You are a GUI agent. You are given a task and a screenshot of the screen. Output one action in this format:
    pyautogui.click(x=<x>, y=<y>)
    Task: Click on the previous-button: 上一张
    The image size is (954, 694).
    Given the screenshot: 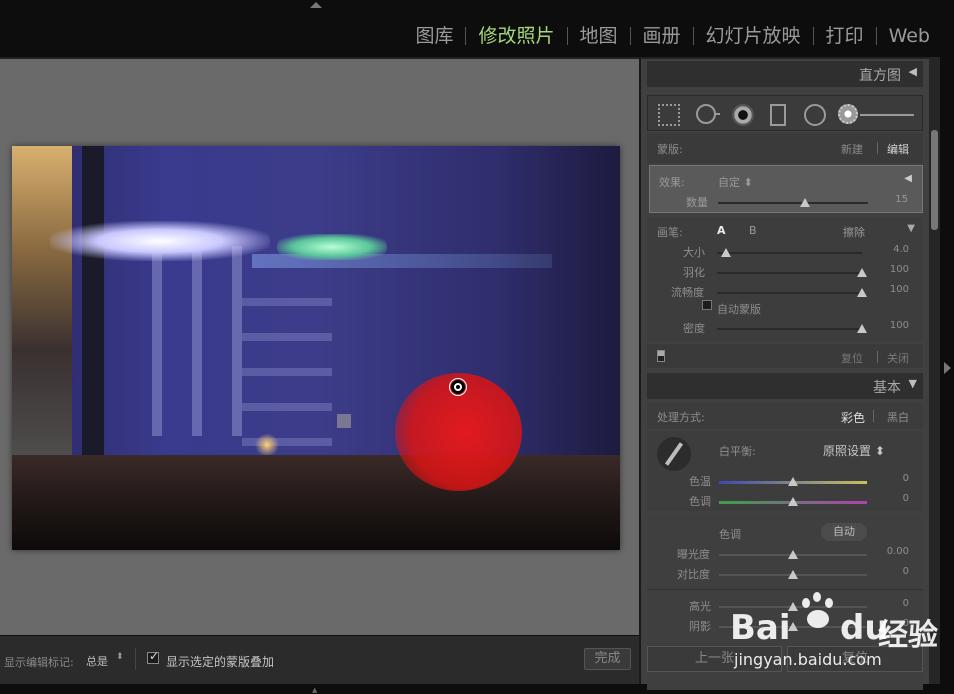 What is the action you would take?
    pyautogui.click(x=714, y=659)
    